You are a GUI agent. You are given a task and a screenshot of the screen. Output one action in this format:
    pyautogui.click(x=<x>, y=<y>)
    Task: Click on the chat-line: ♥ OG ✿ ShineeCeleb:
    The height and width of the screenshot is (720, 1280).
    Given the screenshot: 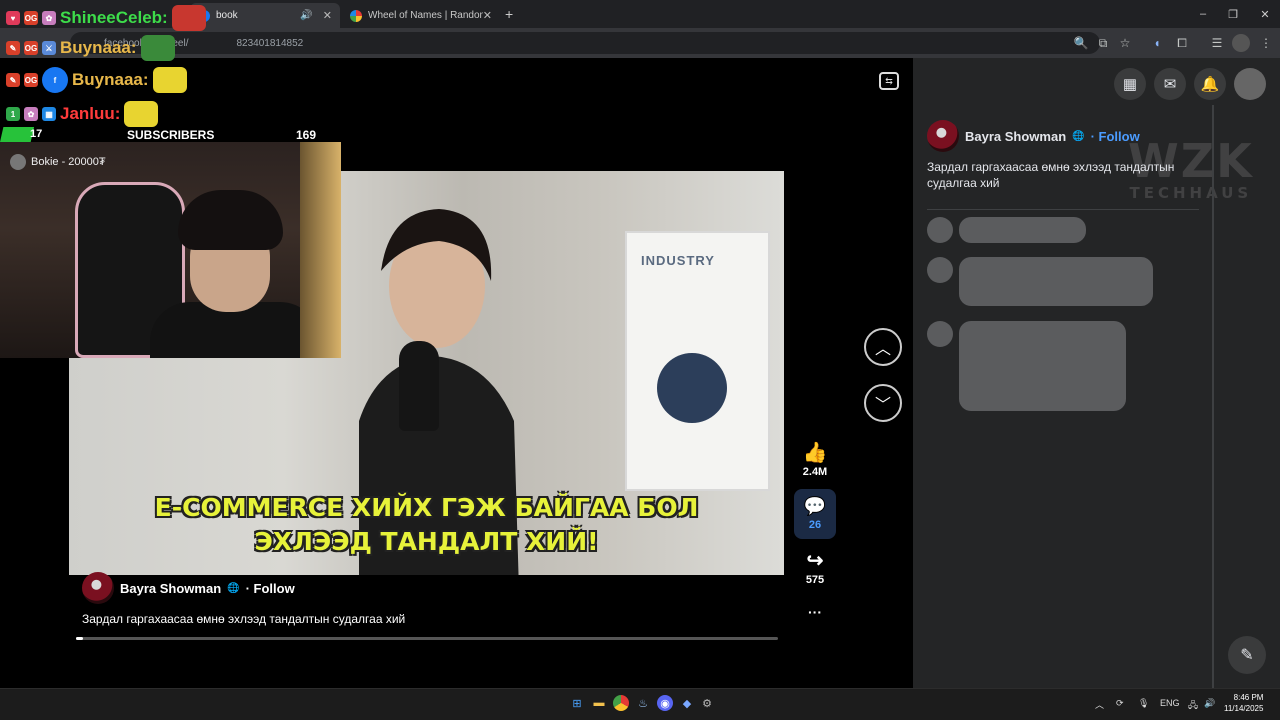 What is the action you would take?
    pyautogui.click(x=106, y=18)
    